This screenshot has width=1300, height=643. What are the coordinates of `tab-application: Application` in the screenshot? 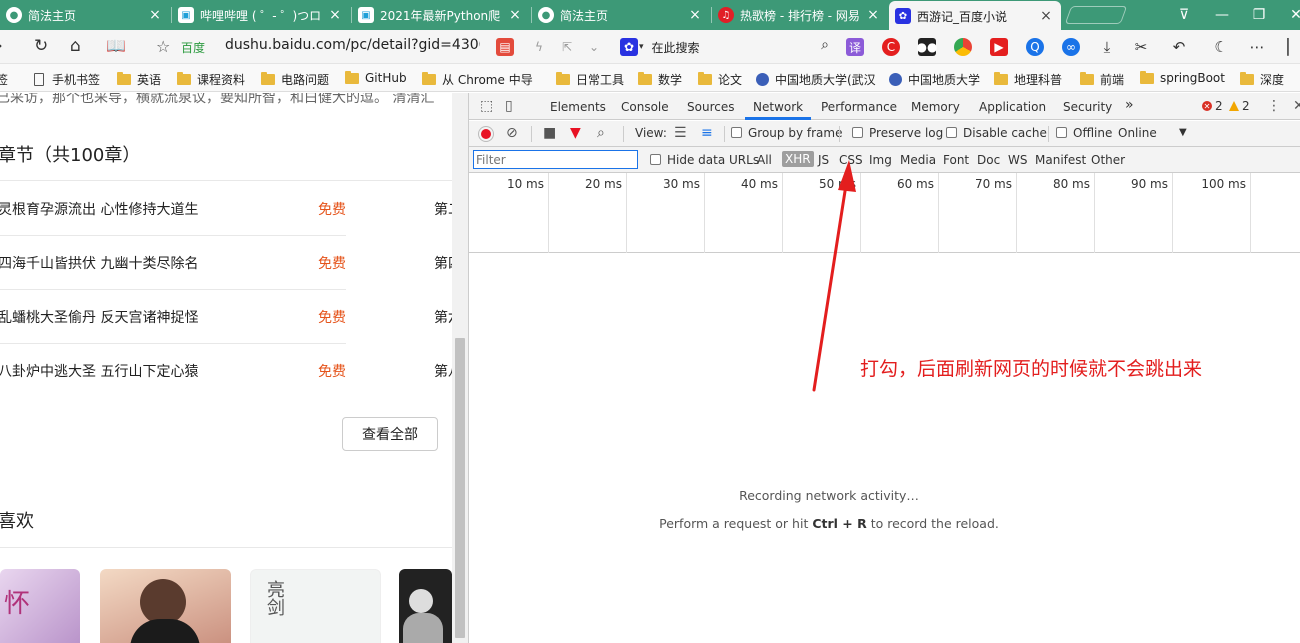 It's located at (1012, 107).